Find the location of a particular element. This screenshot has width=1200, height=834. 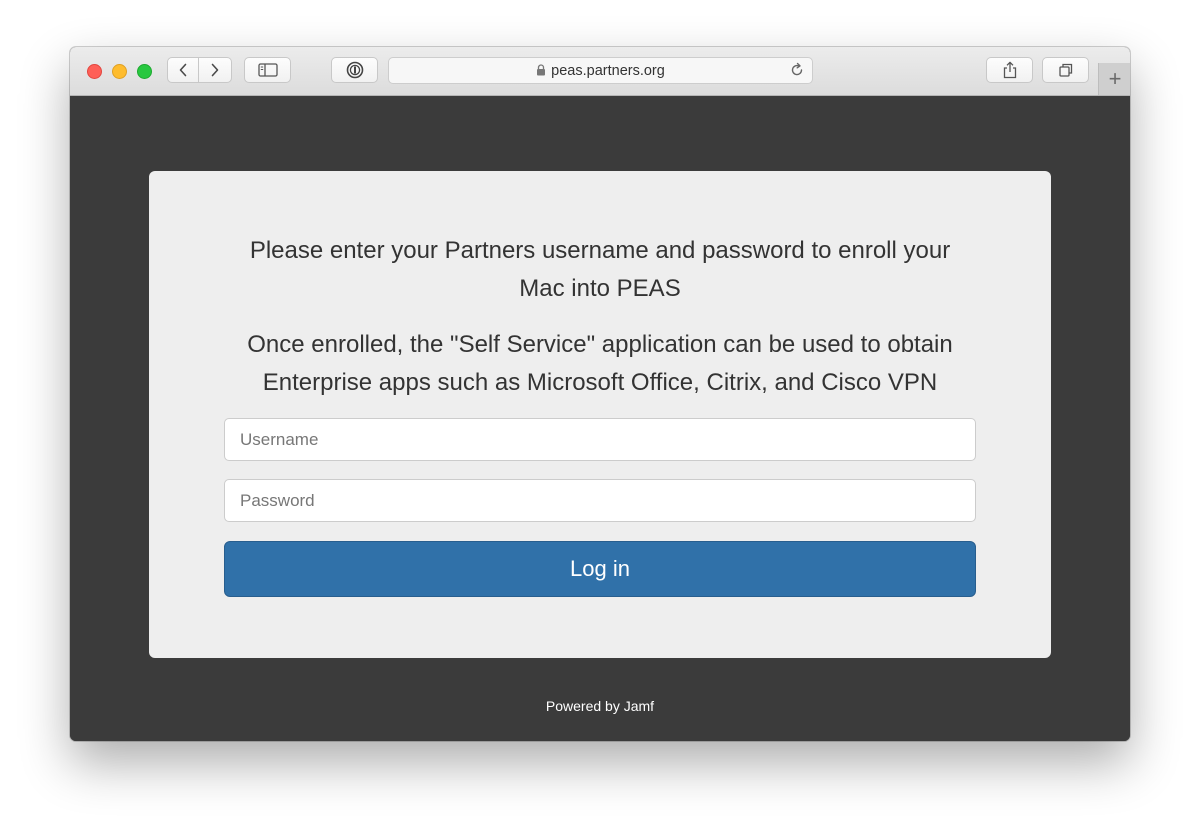

forward-icon is located at coordinates (215, 70).